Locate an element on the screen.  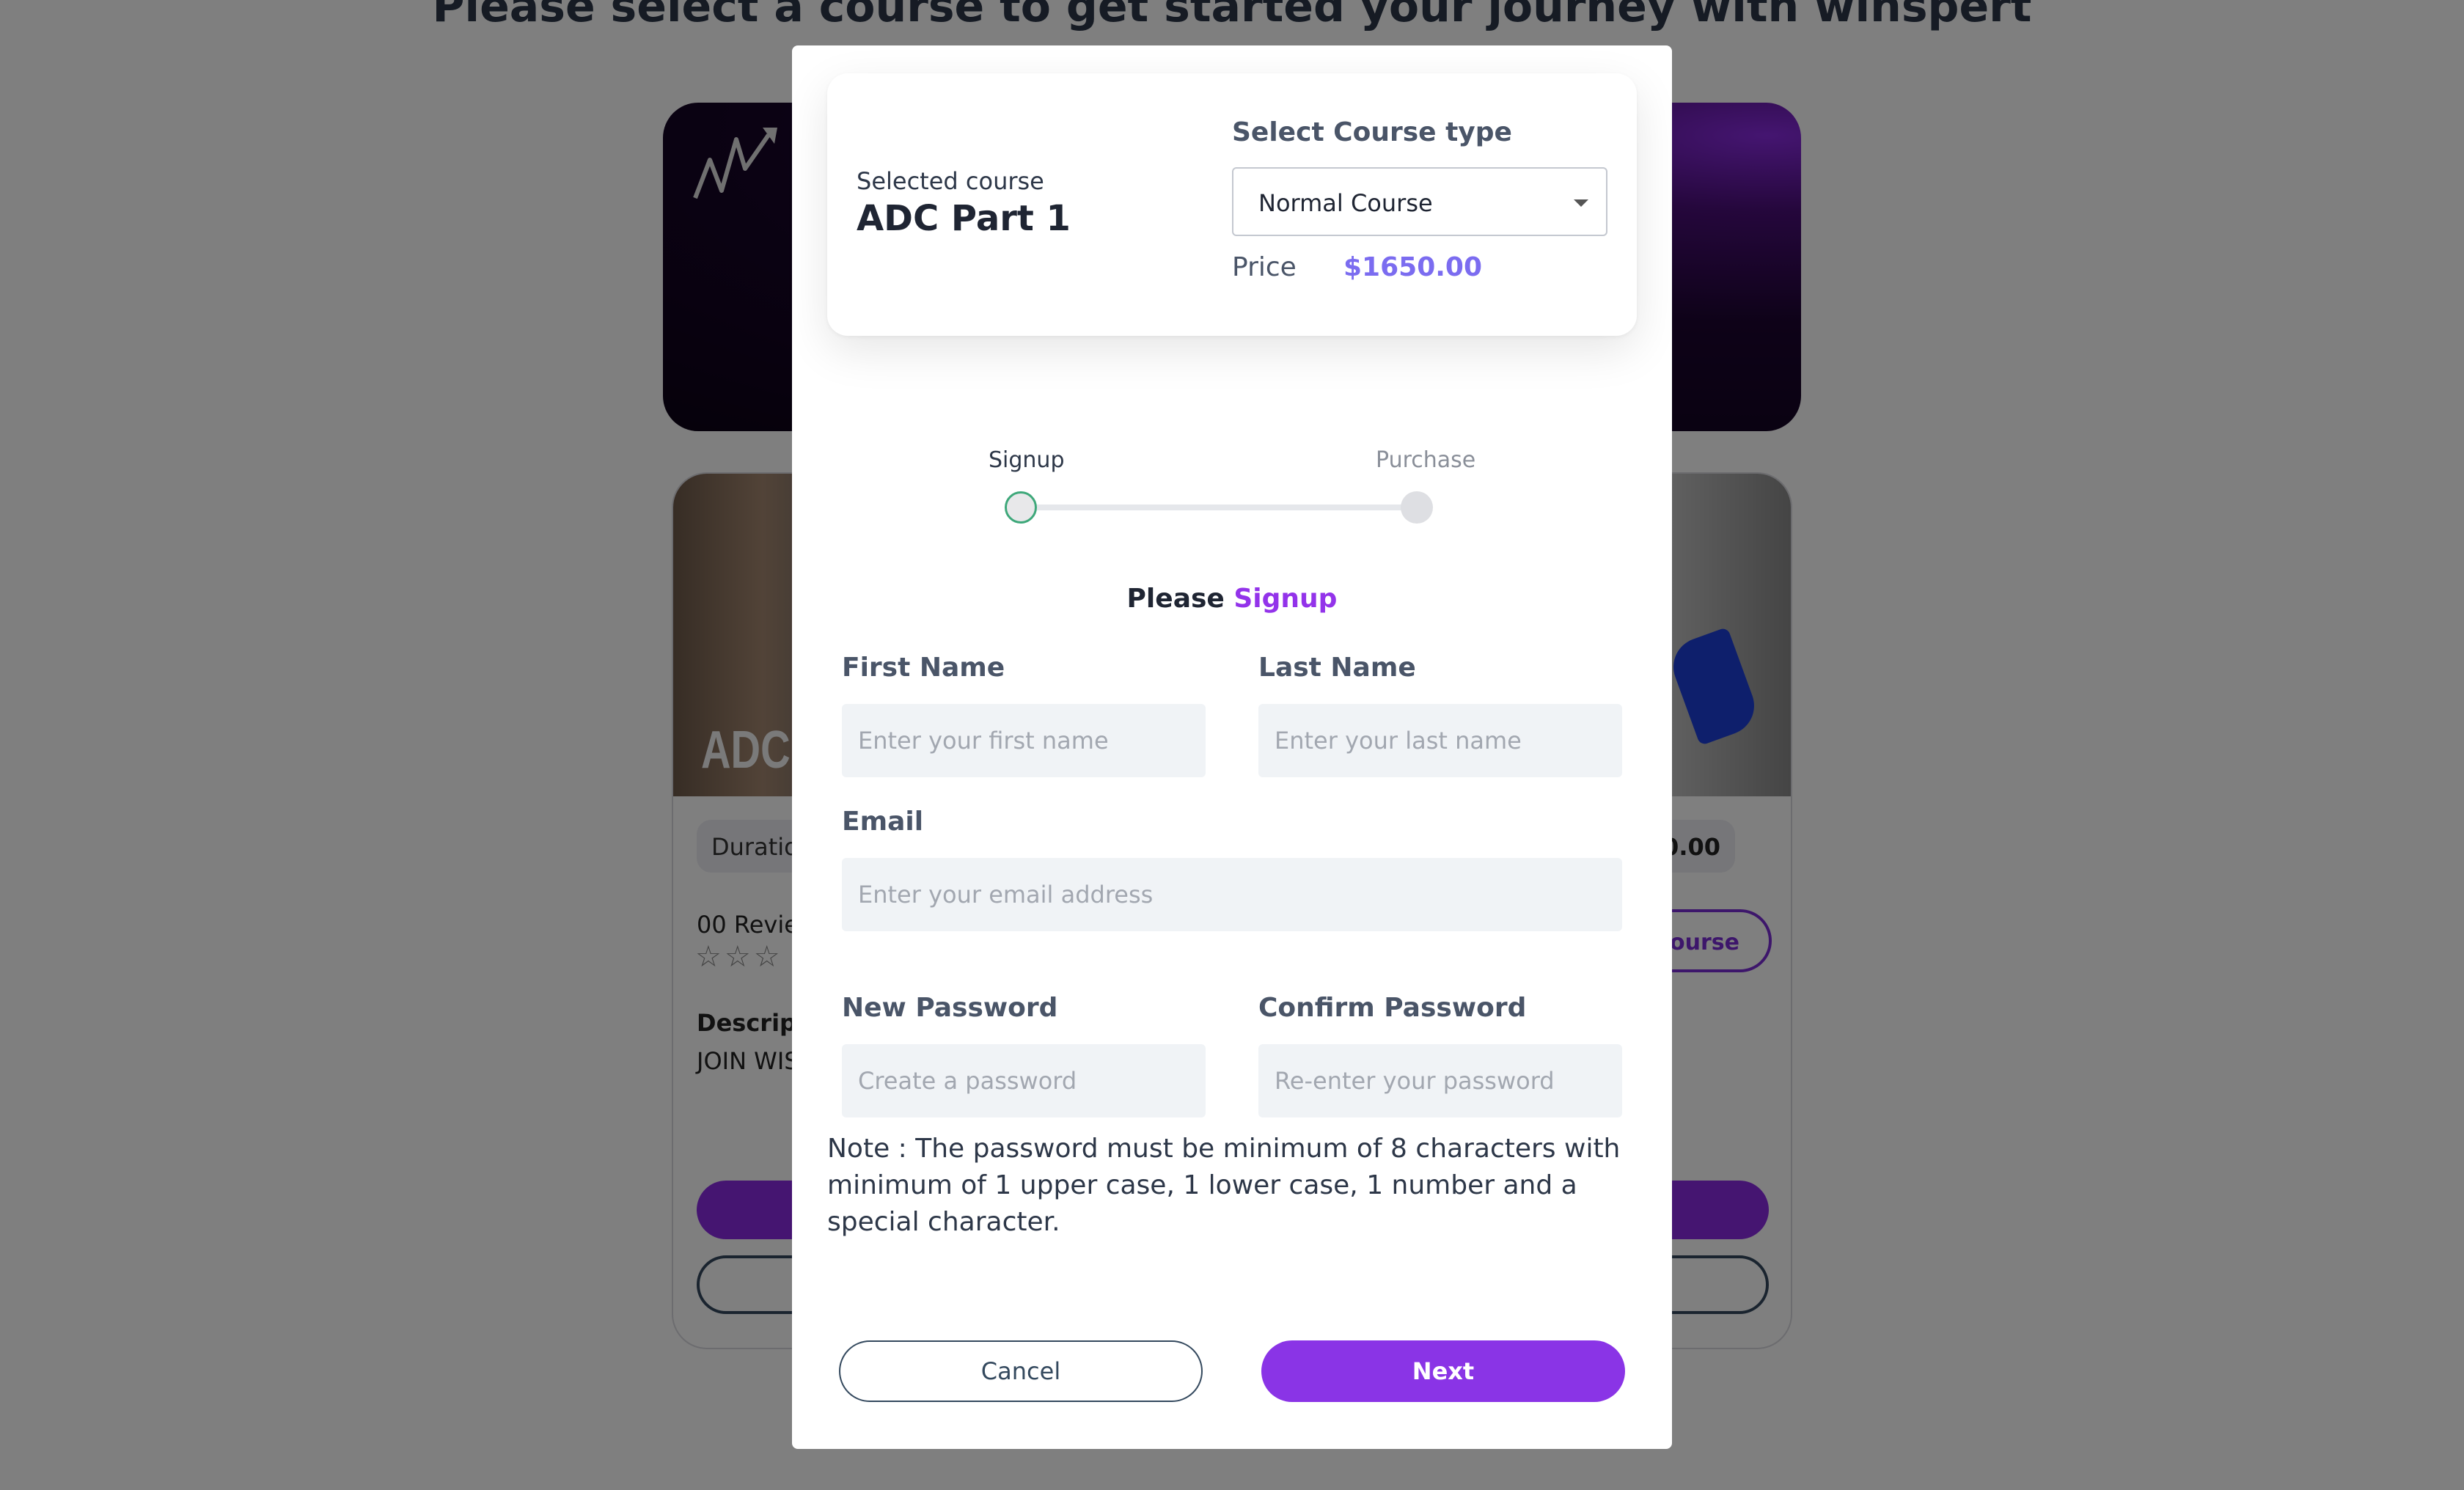
new-password-label: New Password is located at coordinates (950, 1008).